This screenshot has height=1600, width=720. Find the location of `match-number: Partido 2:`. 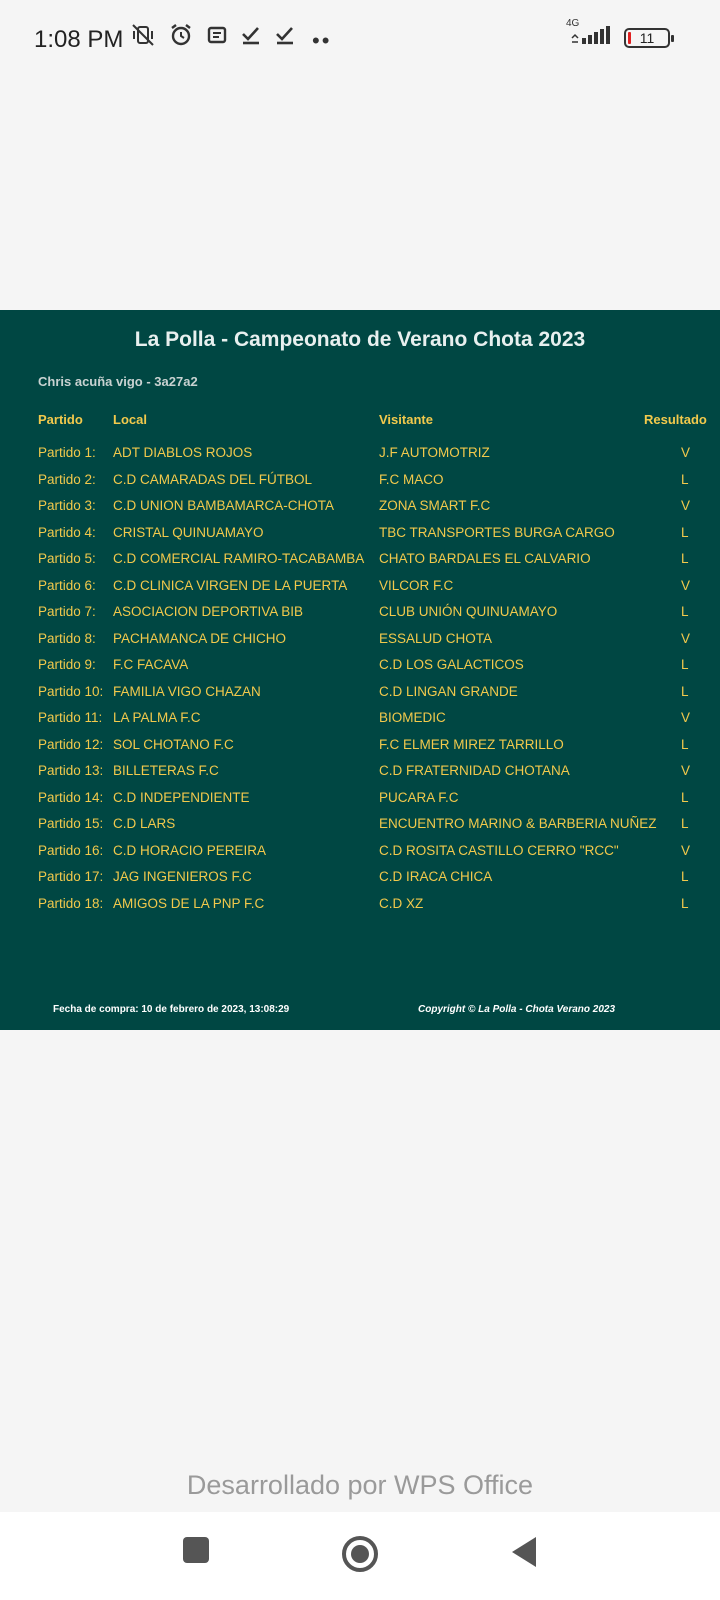

match-number: Partido 2: is located at coordinates (67, 479).